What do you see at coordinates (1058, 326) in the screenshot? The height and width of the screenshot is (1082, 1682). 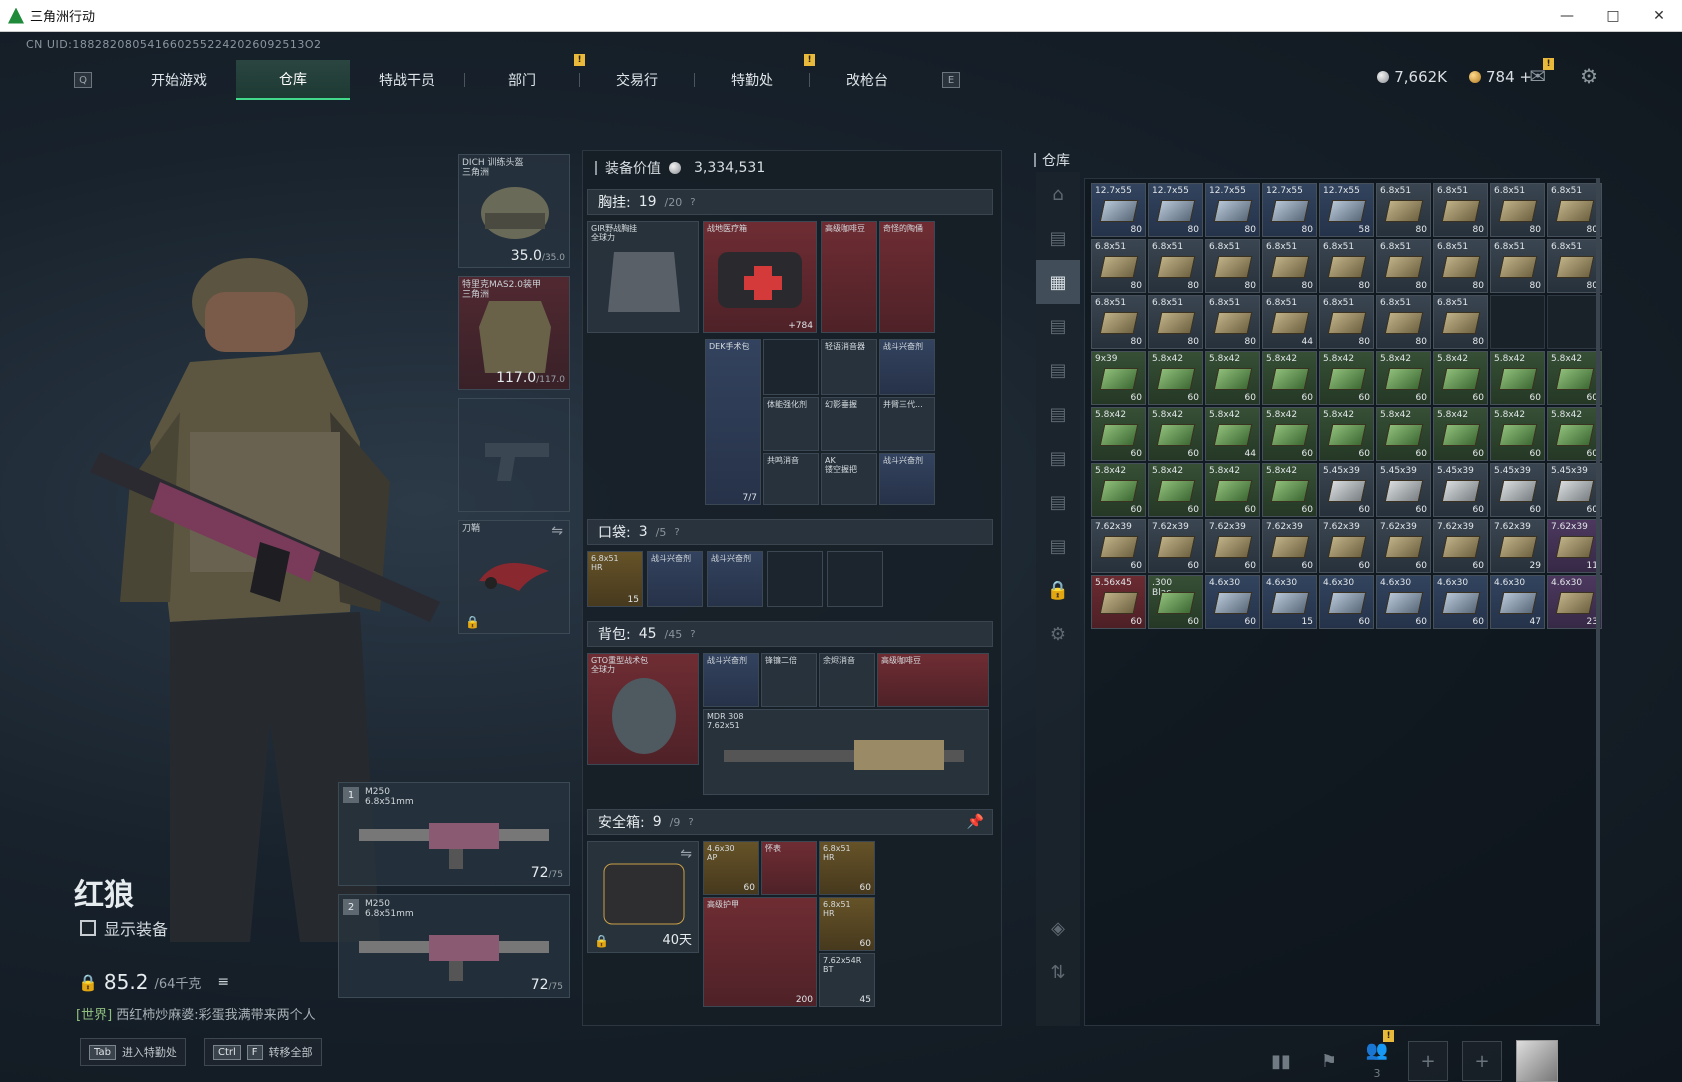 I see `storage-tab-3-icon: ▤` at bounding box center [1058, 326].